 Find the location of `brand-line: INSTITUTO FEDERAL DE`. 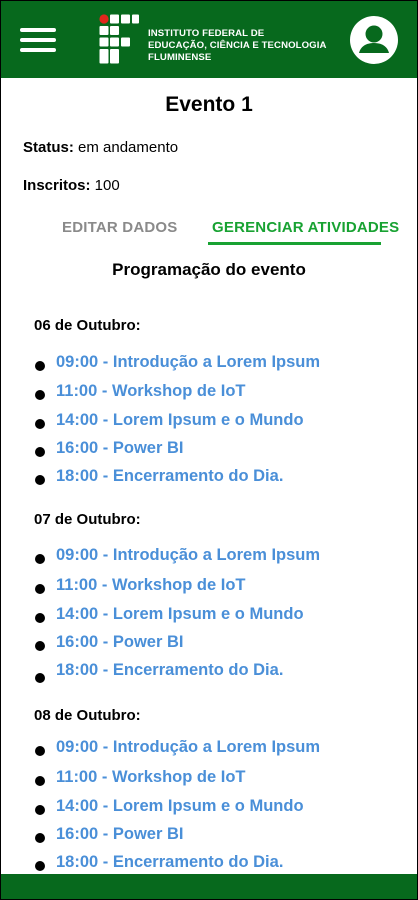

brand-line: INSTITUTO FEDERAL DE is located at coordinates (206, 33).